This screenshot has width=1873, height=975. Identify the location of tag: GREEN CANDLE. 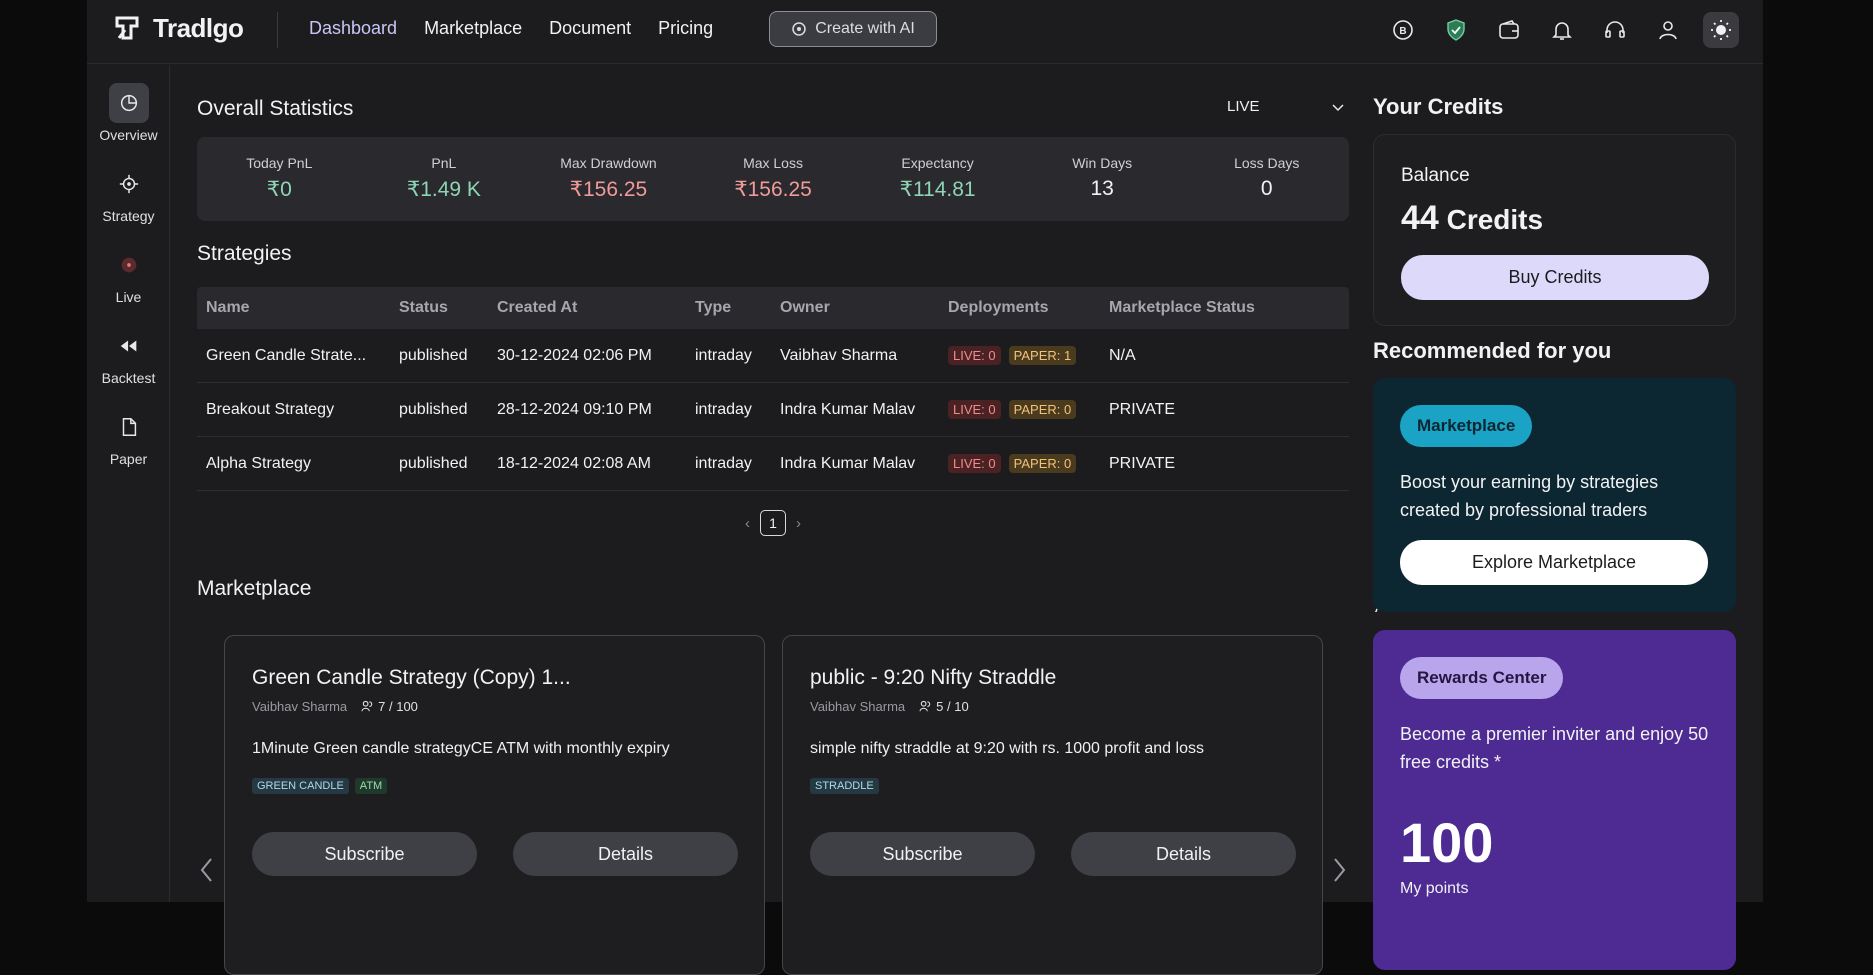
(300, 786).